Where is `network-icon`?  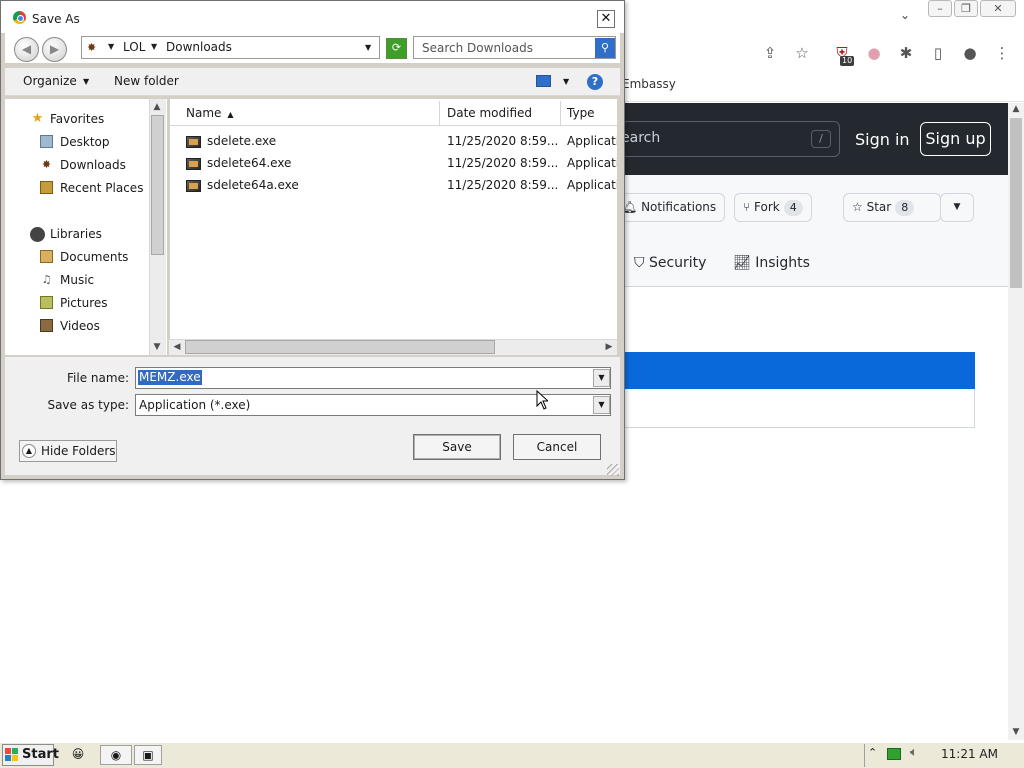
network-icon is located at coordinates (894, 754).